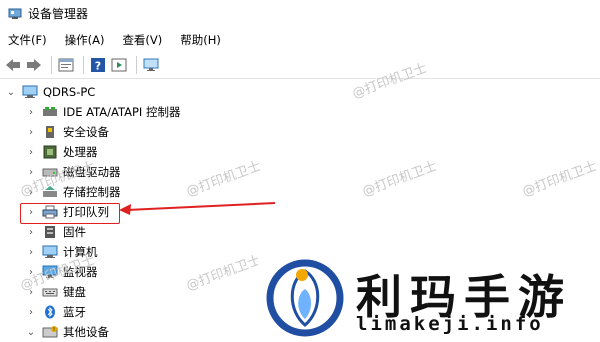  What do you see at coordinates (34, 65) in the screenshot?
I see `forward-icon` at bounding box center [34, 65].